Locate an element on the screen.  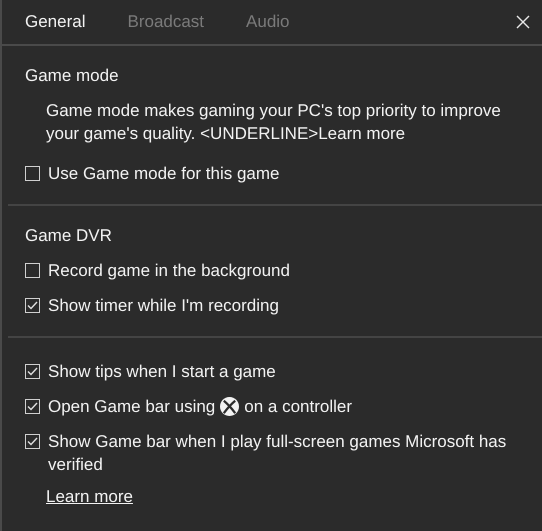
section-title: Game mode is located at coordinates (72, 76).